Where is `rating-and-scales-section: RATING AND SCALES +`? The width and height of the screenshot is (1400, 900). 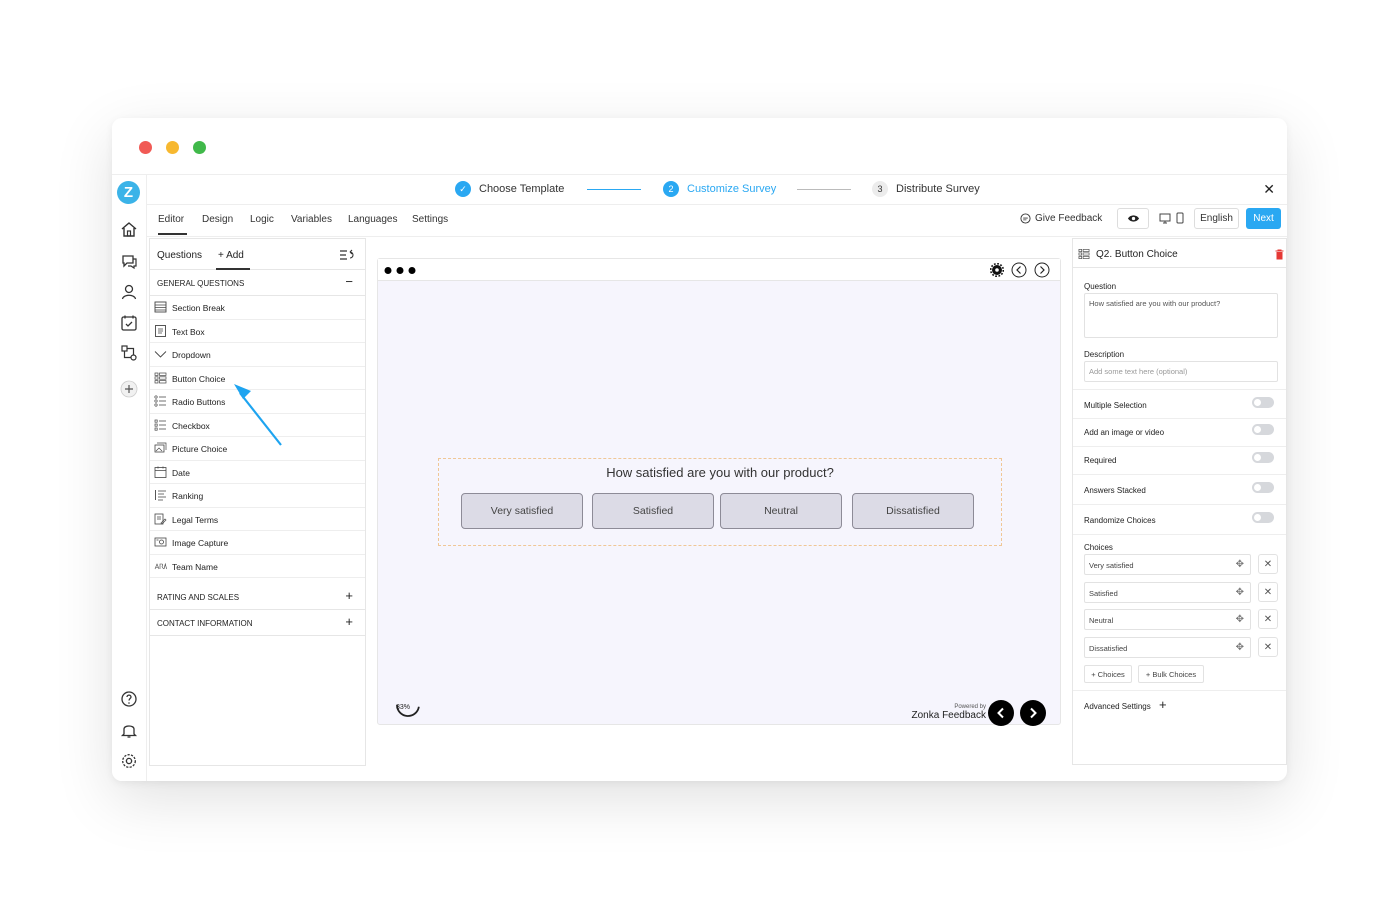
rating-and-scales-section: RATING AND SCALES + is located at coordinates (257, 597).